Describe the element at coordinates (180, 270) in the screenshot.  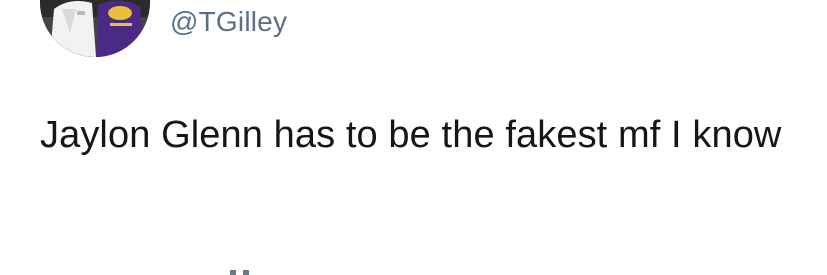
I see `timestamp-partial` at that location.